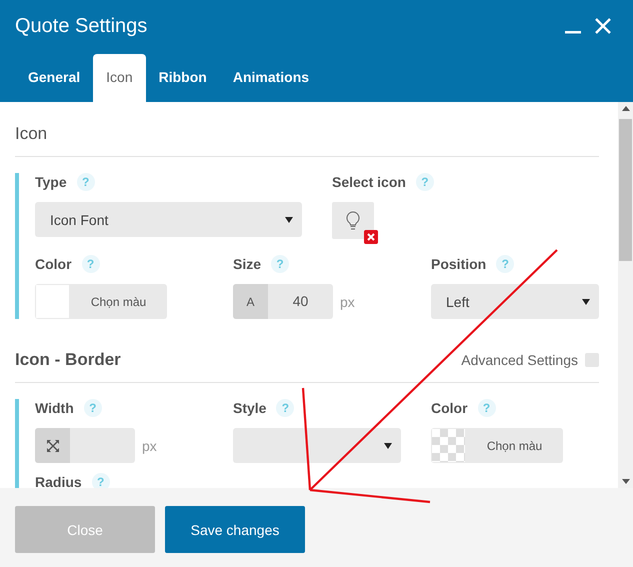 This screenshot has height=567, width=633. I want to click on select-field: Icon Font, so click(168, 219).